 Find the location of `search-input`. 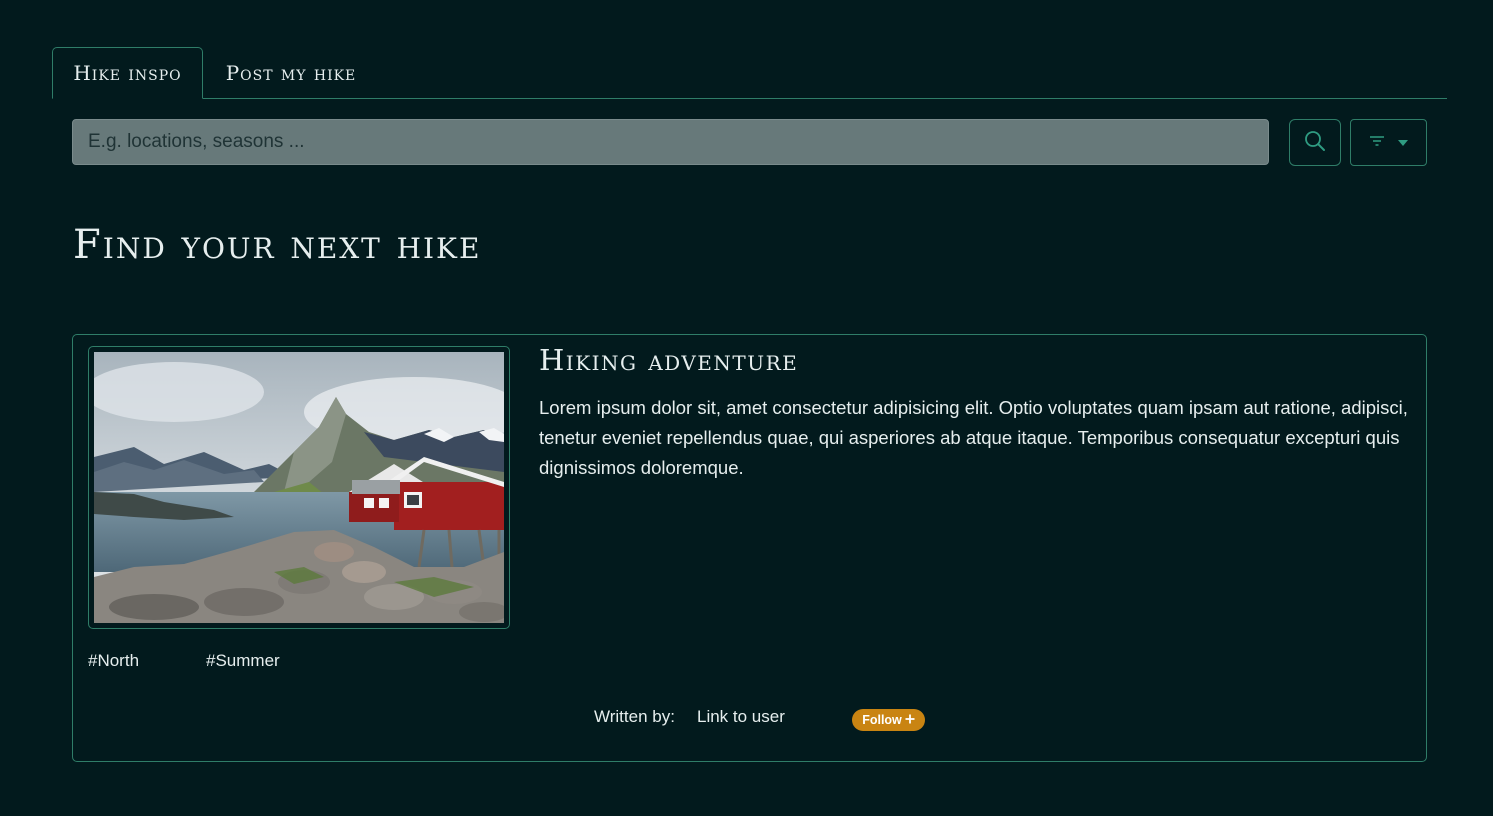

search-input is located at coordinates (670, 142).